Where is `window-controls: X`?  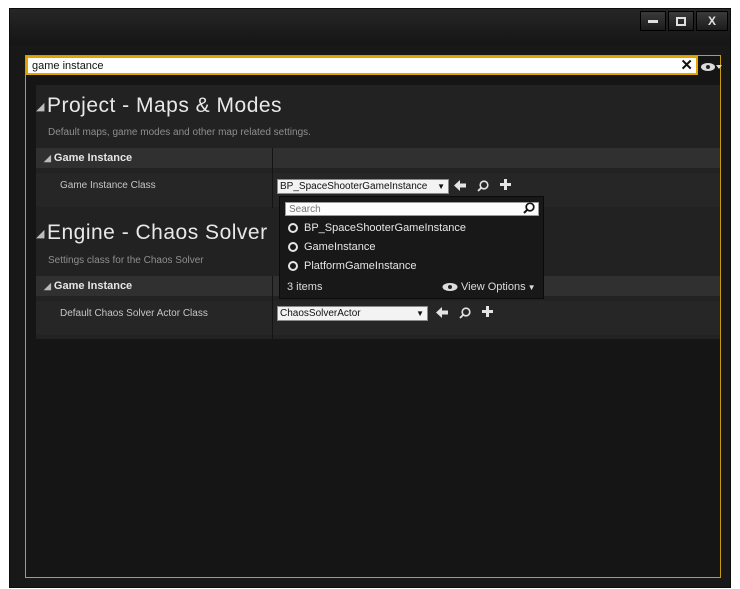
window-controls: X is located at coordinates (683, 21).